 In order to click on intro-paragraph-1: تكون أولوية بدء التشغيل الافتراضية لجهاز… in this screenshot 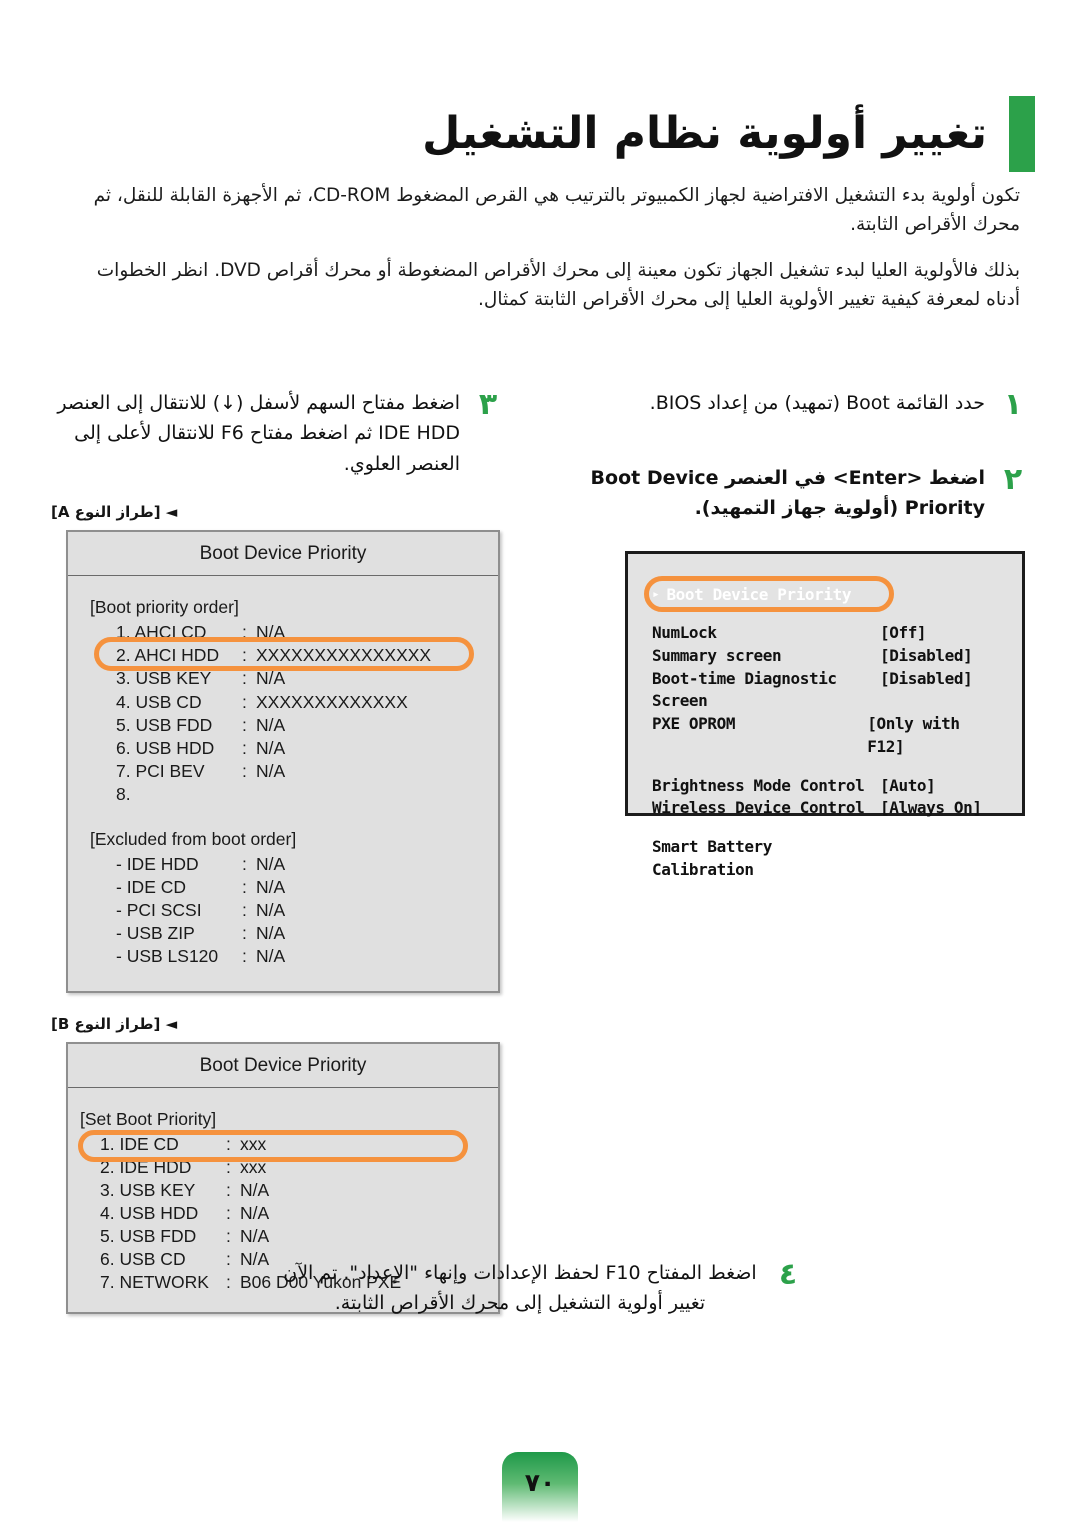, I will do `click(556, 210)`.